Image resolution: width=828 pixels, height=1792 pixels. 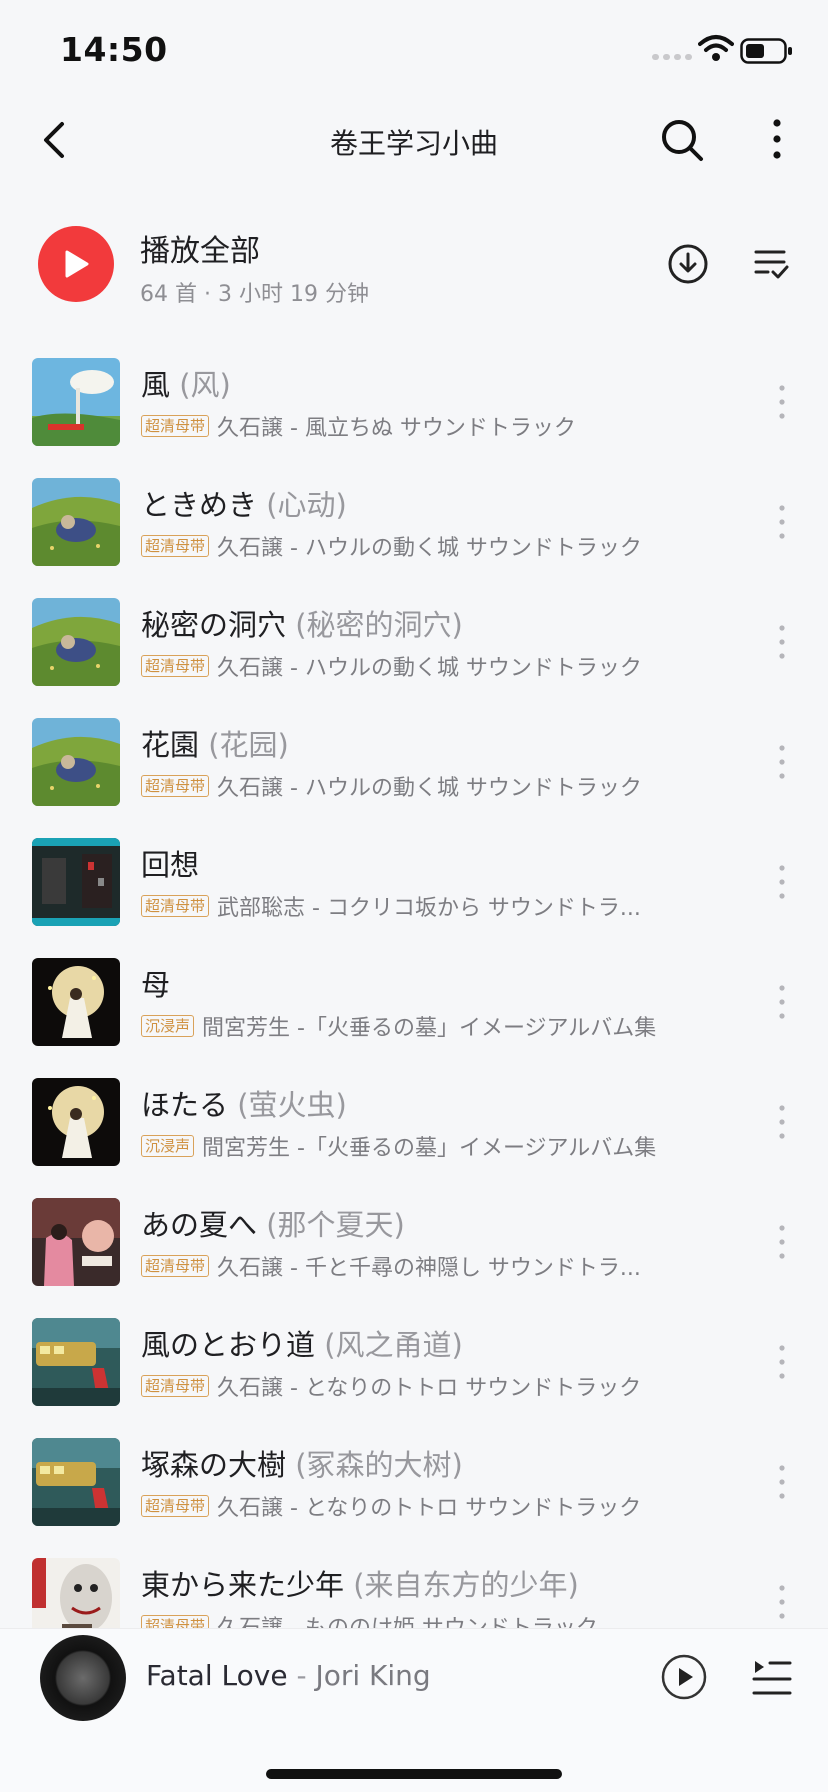 What do you see at coordinates (688, 264) in the screenshot?
I see `download-icon` at bounding box center [688, 264].